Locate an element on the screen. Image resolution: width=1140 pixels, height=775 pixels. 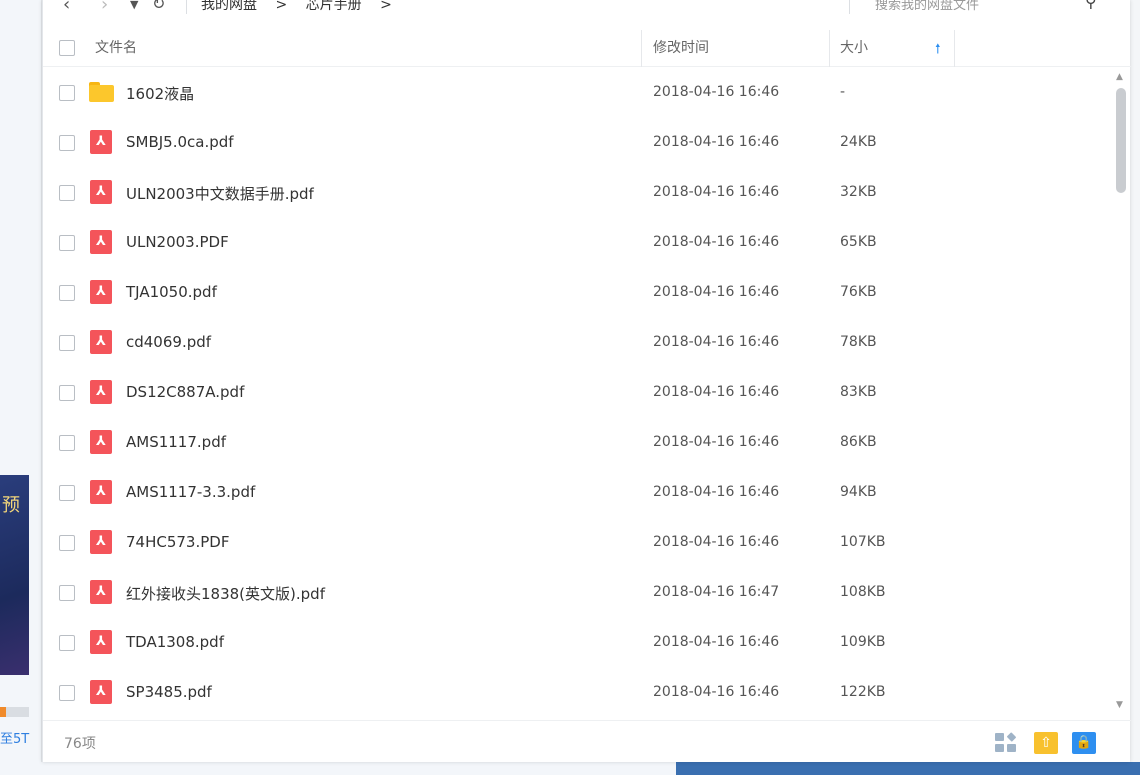
file-size: 107KB is located at coordinates (863, 542).